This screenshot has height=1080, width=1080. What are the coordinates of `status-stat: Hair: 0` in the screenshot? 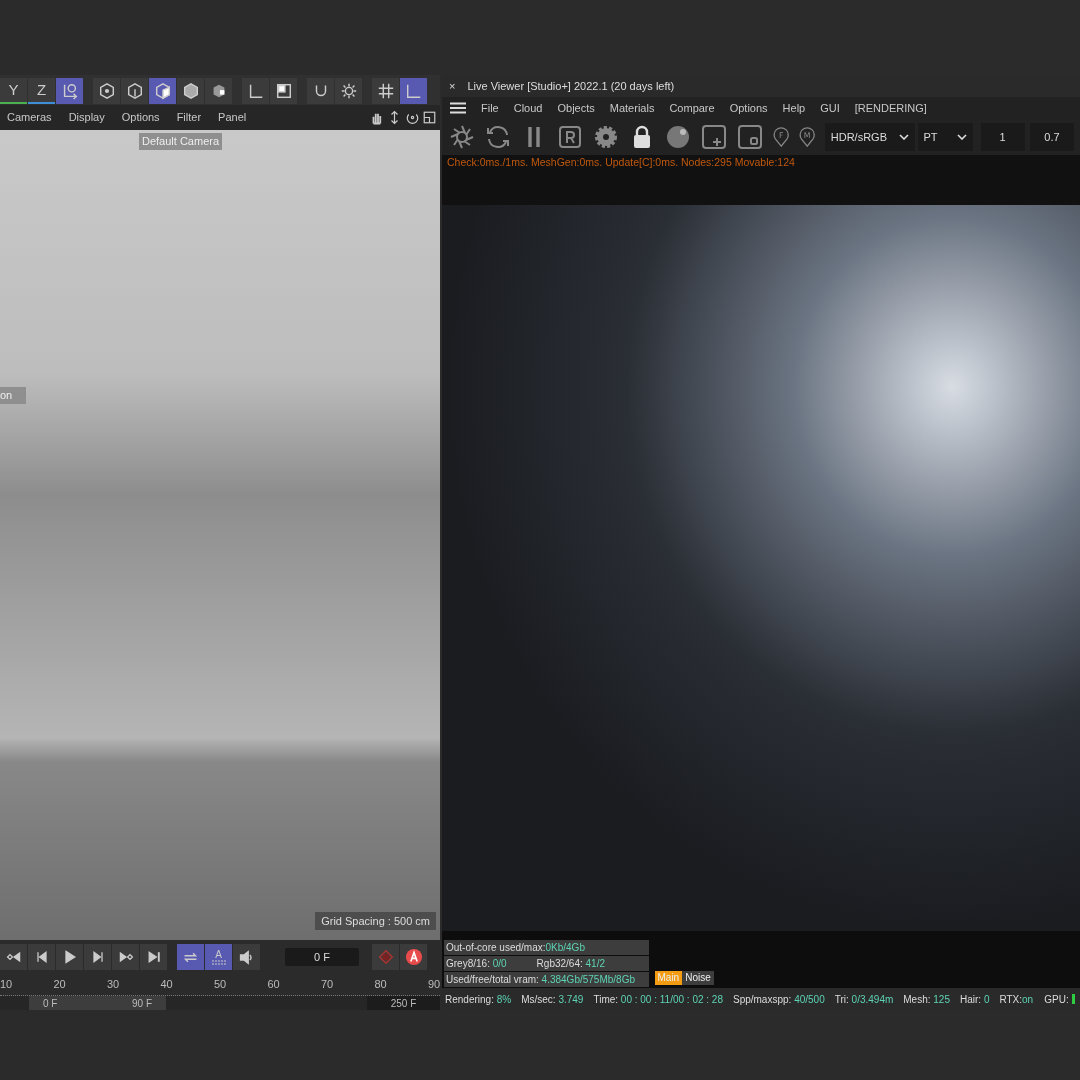 It's located at (975, 999).